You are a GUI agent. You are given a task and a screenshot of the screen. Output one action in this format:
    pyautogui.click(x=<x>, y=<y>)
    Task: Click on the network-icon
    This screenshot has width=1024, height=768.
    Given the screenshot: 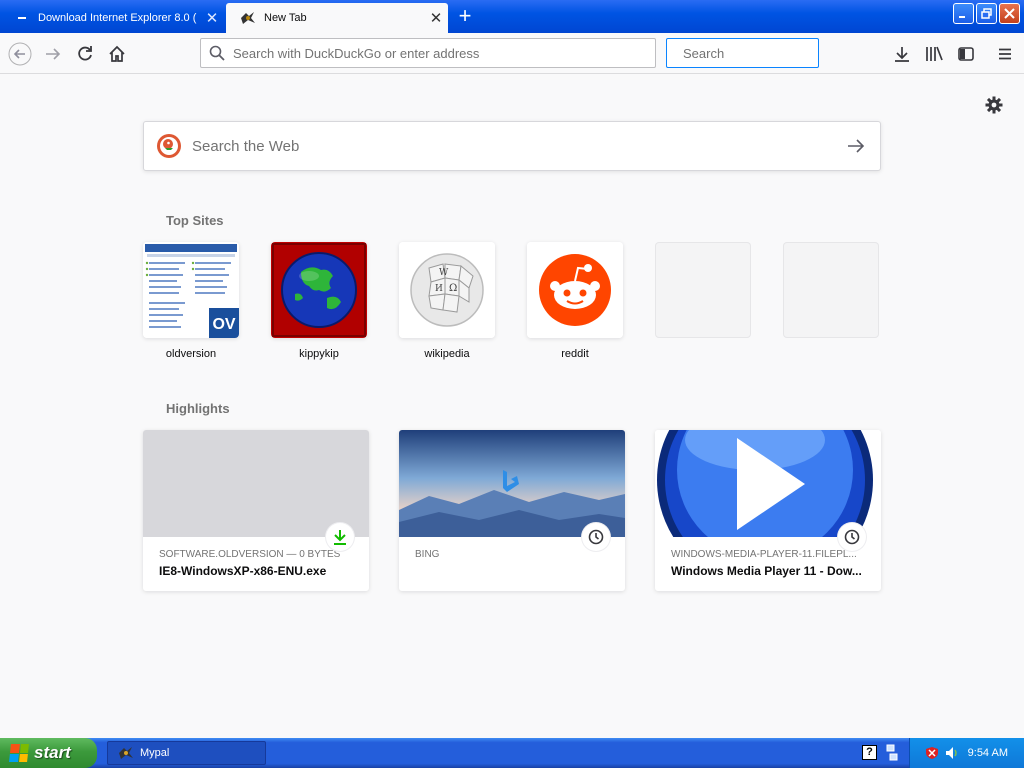 What is the action you would take?
    pyautogui.click(x=892, y=753)
    